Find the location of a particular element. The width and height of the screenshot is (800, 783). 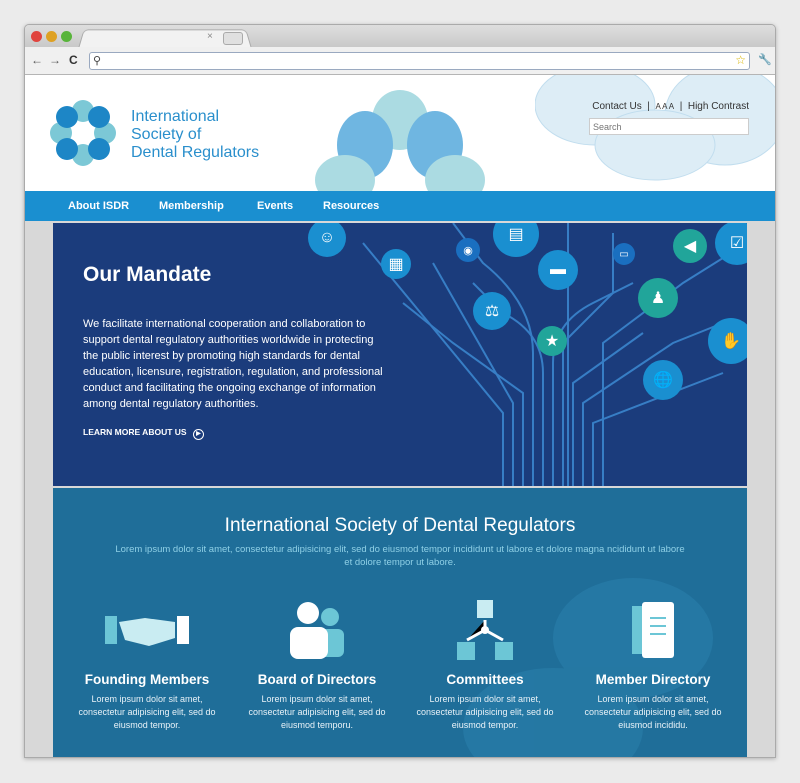

handshake-icon is located at coordinates (147, 630).